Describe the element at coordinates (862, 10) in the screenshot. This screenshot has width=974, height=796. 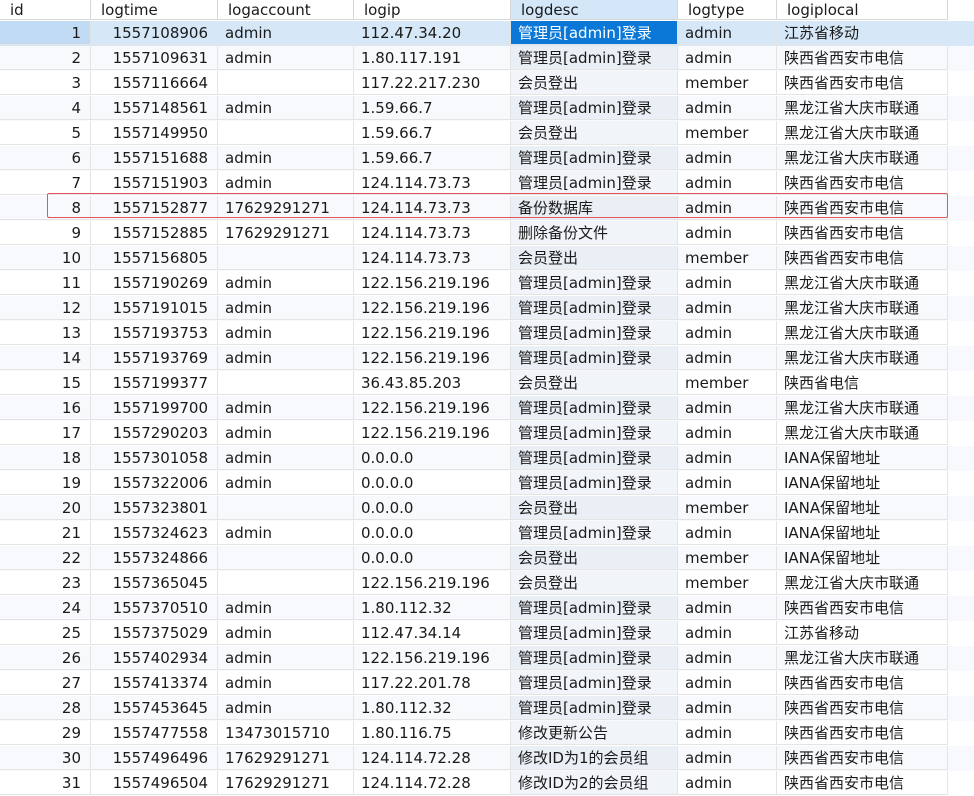
I see `column-header-logiplocal: logiplocal` at that location.